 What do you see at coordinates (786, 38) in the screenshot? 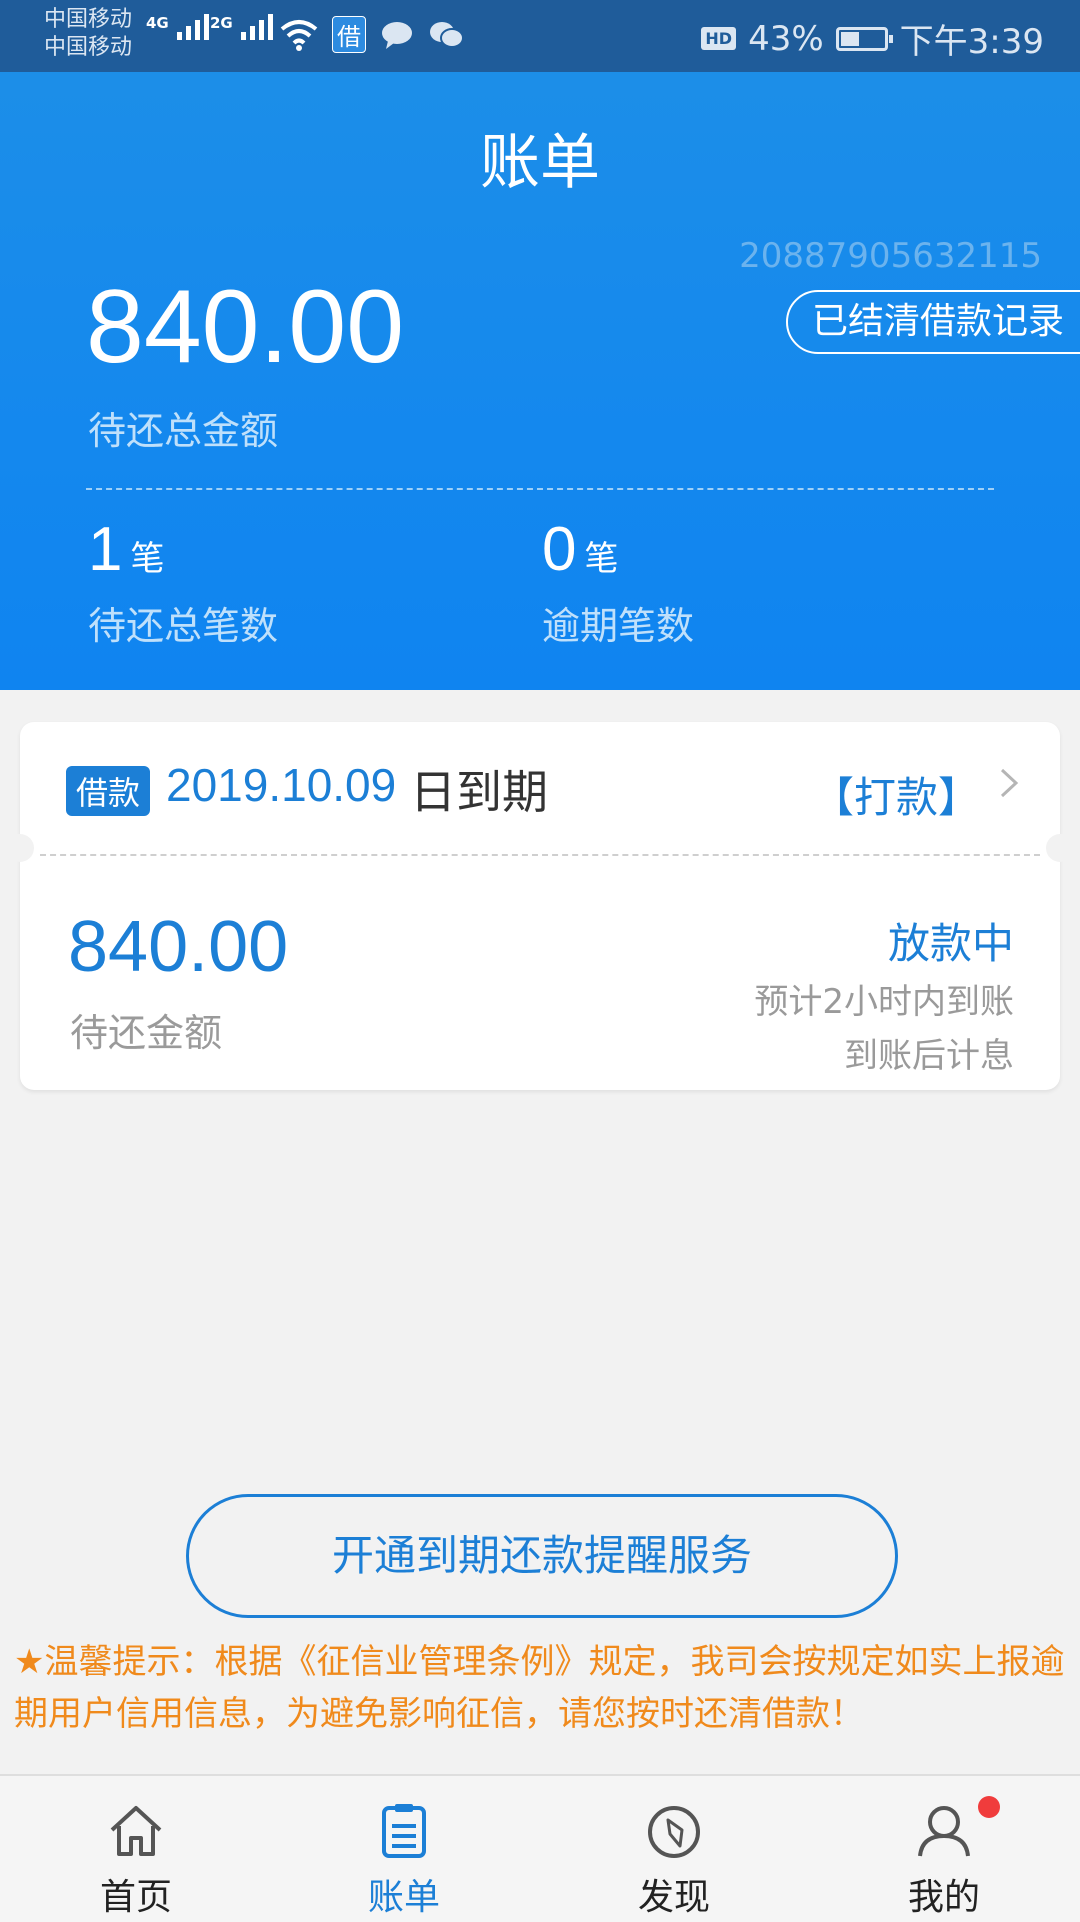
I see `battery-percent: 43%` at bounding box center [786, 38].